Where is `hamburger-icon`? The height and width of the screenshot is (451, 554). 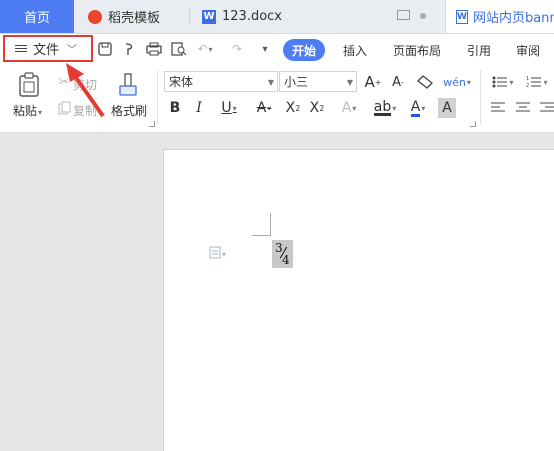 hamburger-icon is located at coordinates (21, 48).